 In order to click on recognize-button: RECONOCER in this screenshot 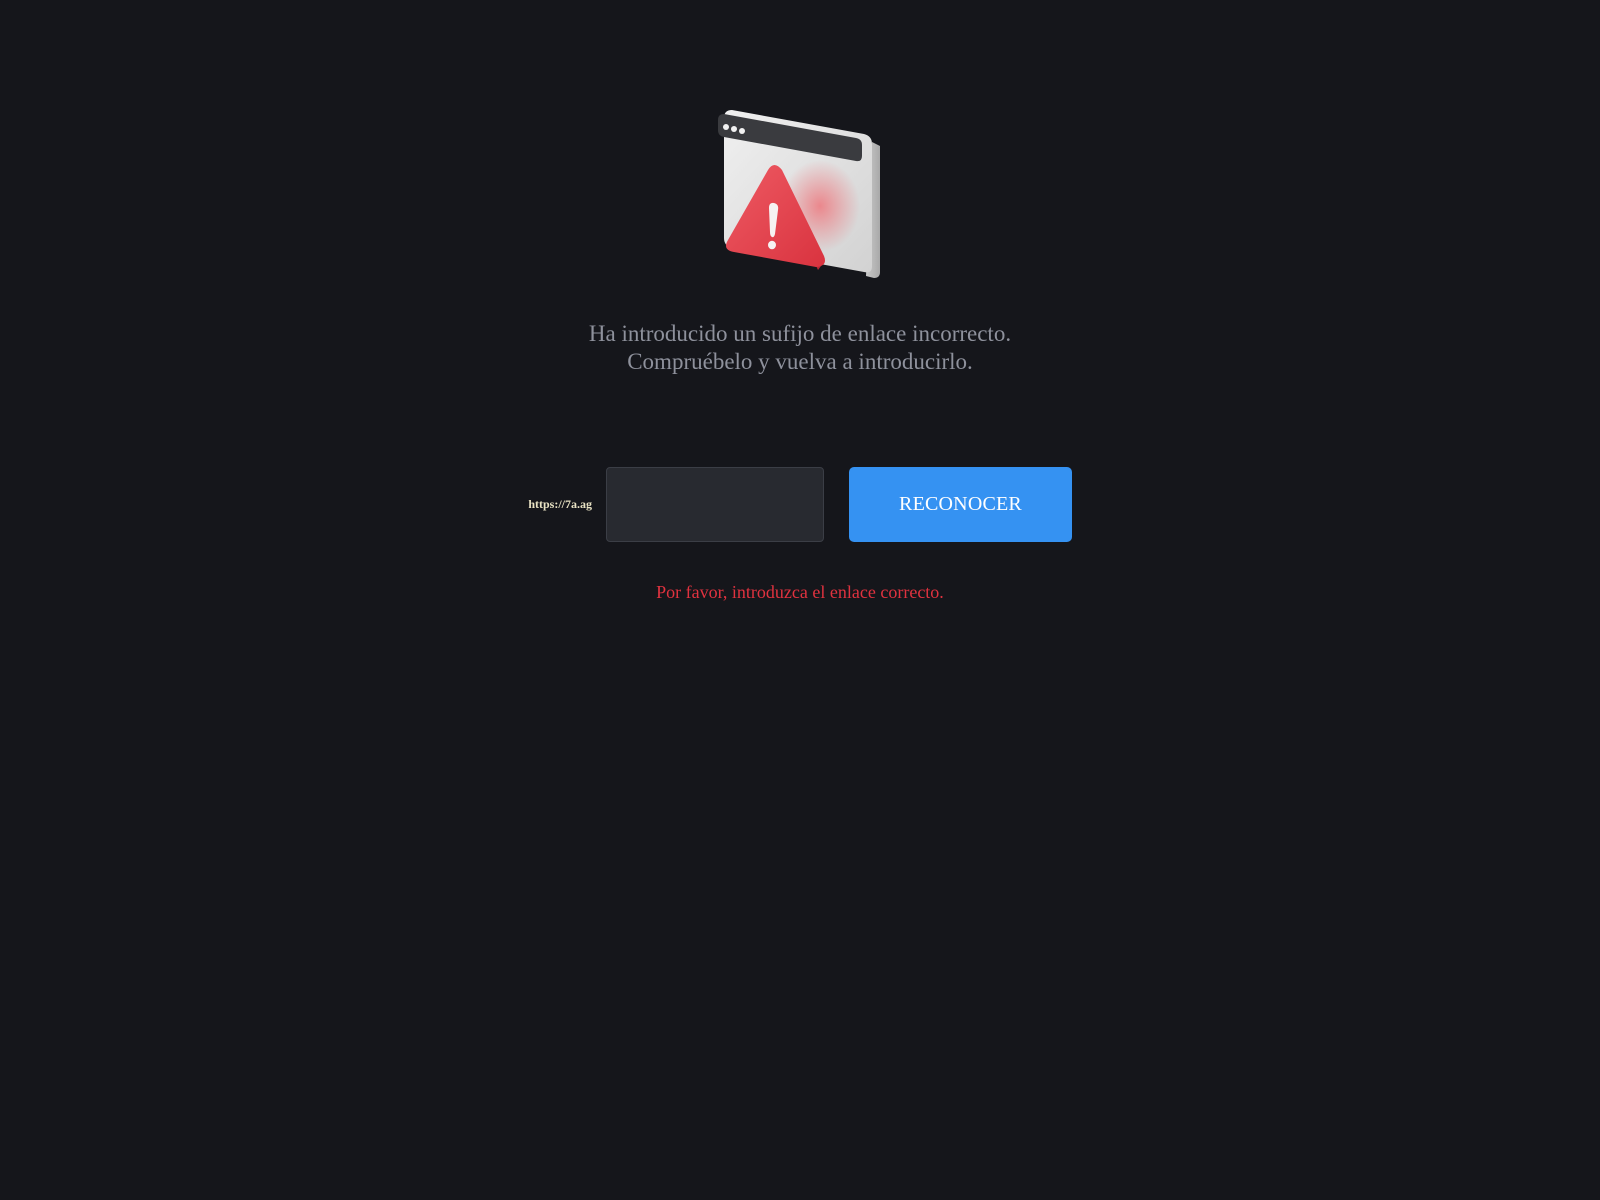, I will do `click(960, 504)`.